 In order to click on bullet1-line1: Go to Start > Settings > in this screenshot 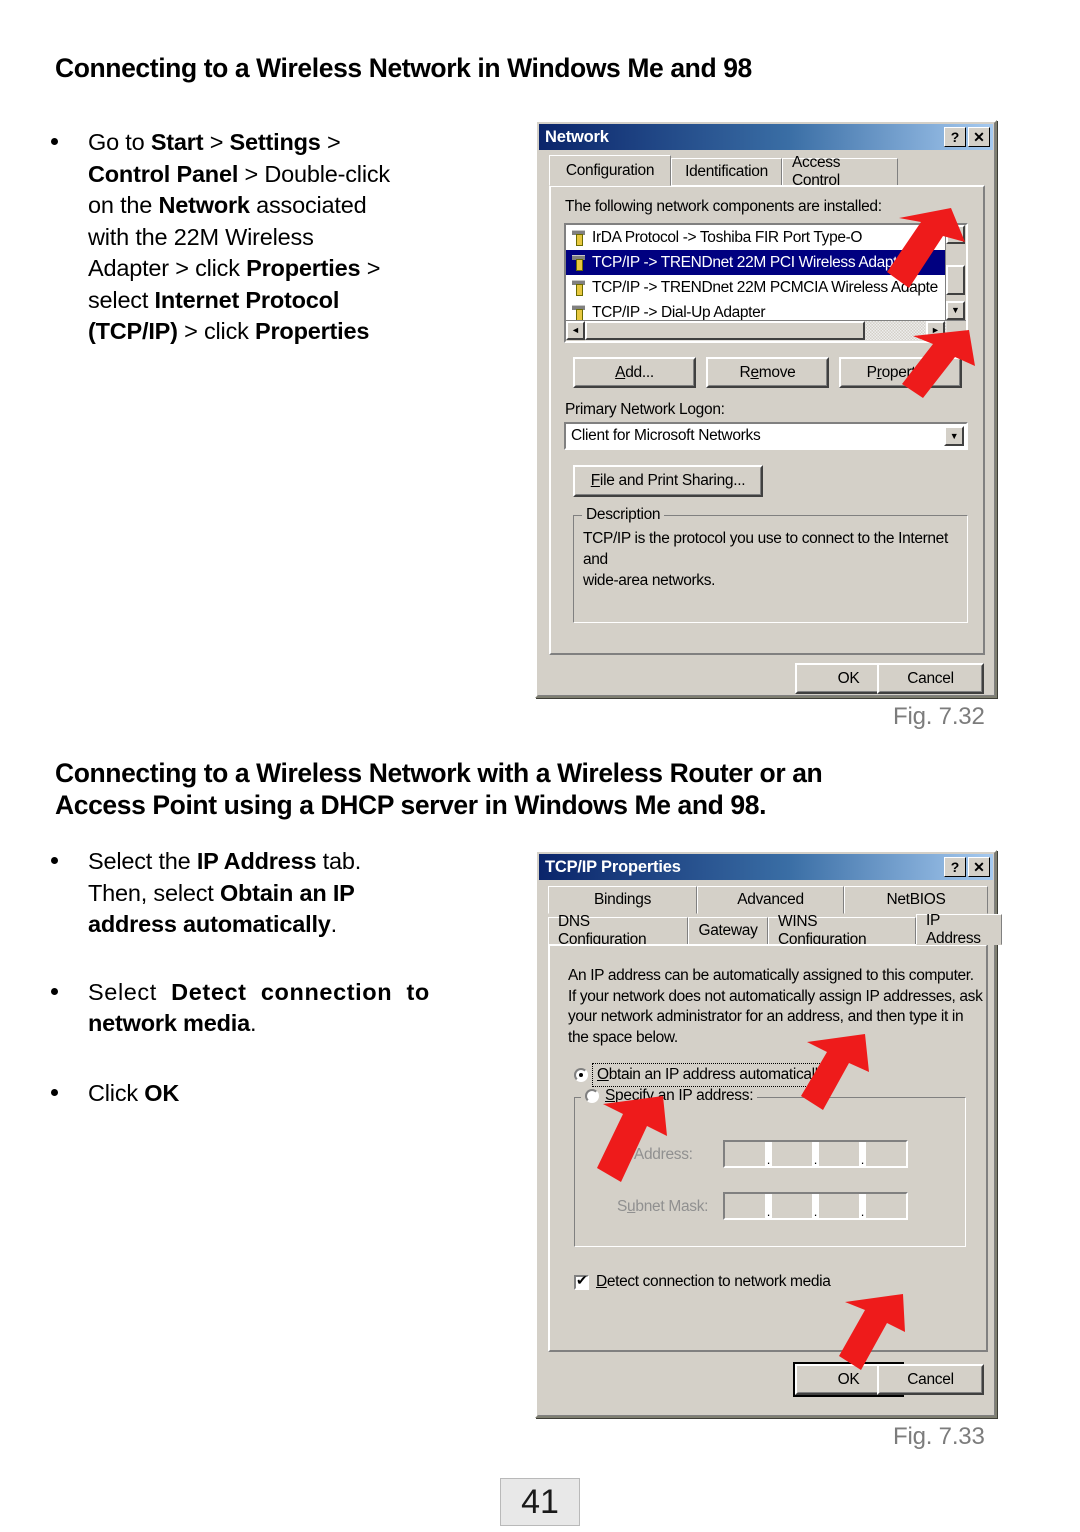, I will do `click(295, 143)`.